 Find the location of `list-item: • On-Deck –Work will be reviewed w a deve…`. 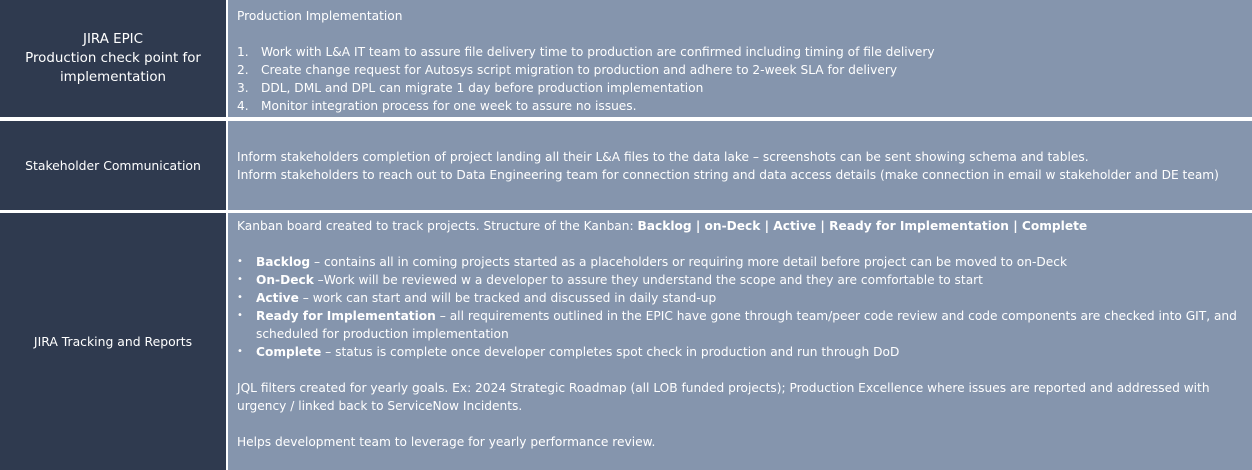

list-item: • On-Deck –Work will be reviewed w a deve… is located at coordinates (610, 280).